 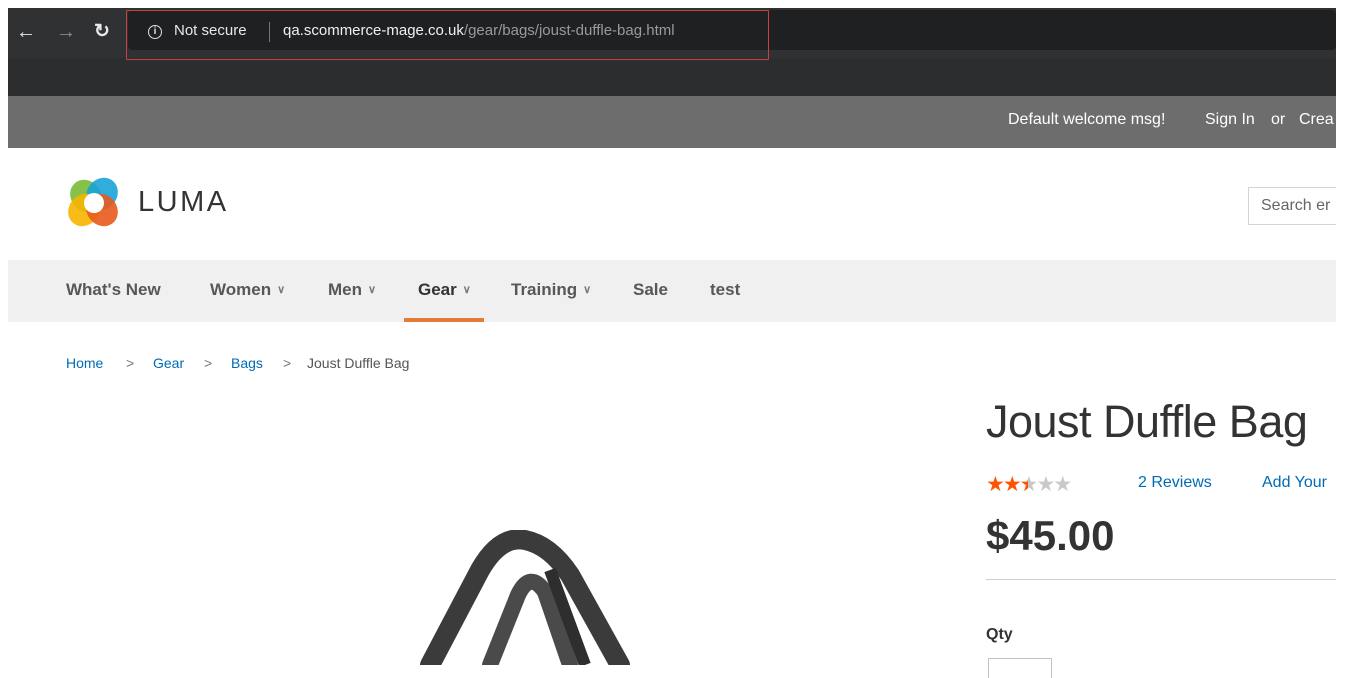 I want to click on or-text: or, so click(x=1278, y=119).